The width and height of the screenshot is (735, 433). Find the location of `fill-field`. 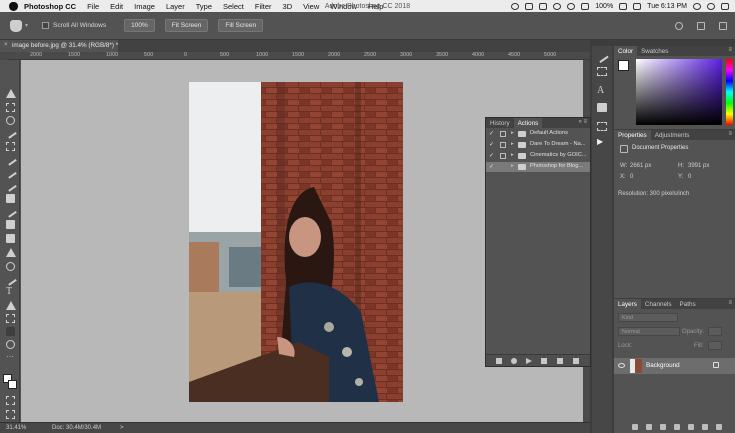

fill-field is located at coordinates (715, 345).